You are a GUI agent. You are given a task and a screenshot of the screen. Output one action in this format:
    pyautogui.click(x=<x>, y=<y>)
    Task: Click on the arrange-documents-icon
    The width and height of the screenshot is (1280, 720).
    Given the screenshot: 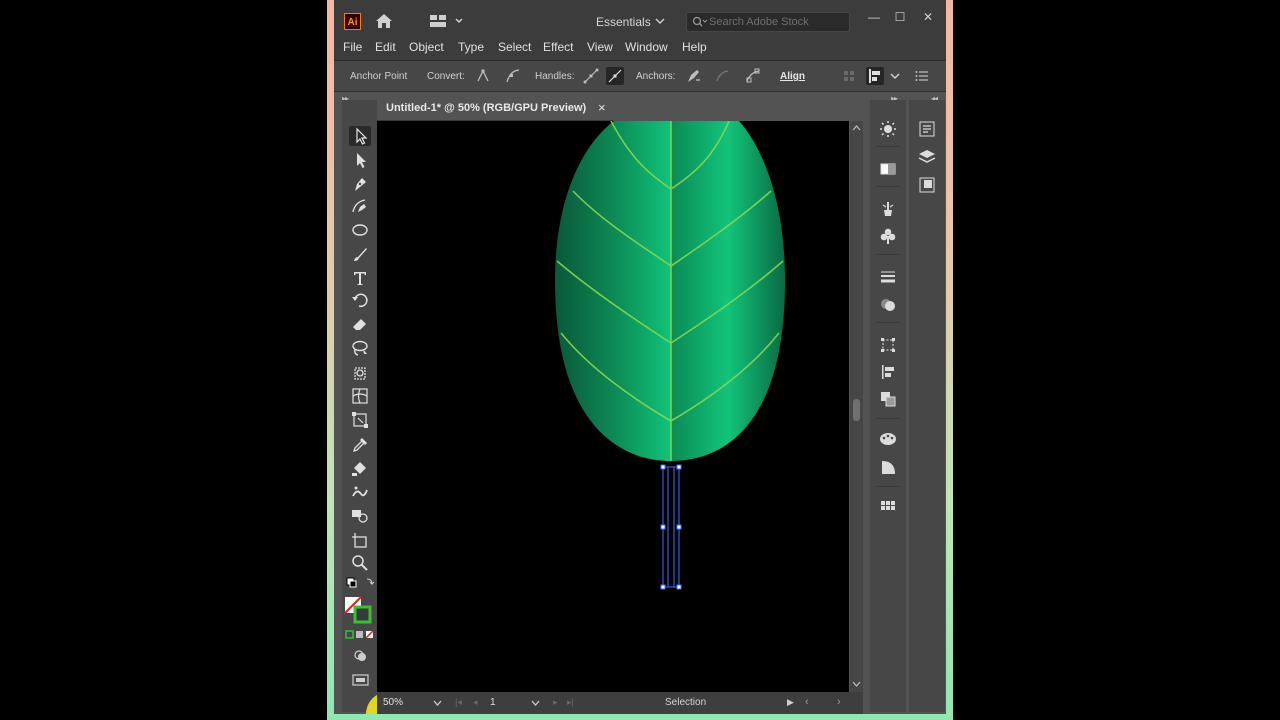 What is the action you would take?
    pyautogui.click(x=448, y=21)
    